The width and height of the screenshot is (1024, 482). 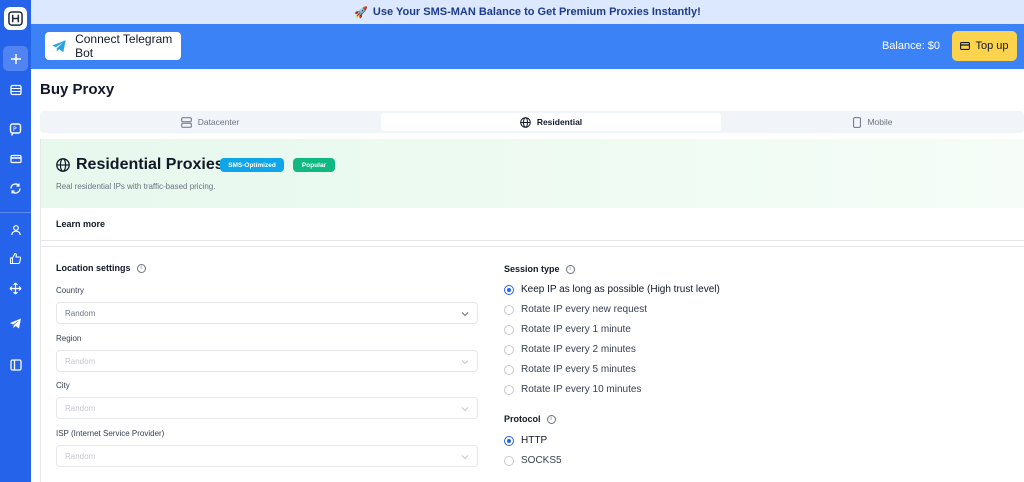 What do you see at coordinates (880, 122) in the screenshot?
I see `tab-mobile-label: Mobile` at bounding box center [880, 122].